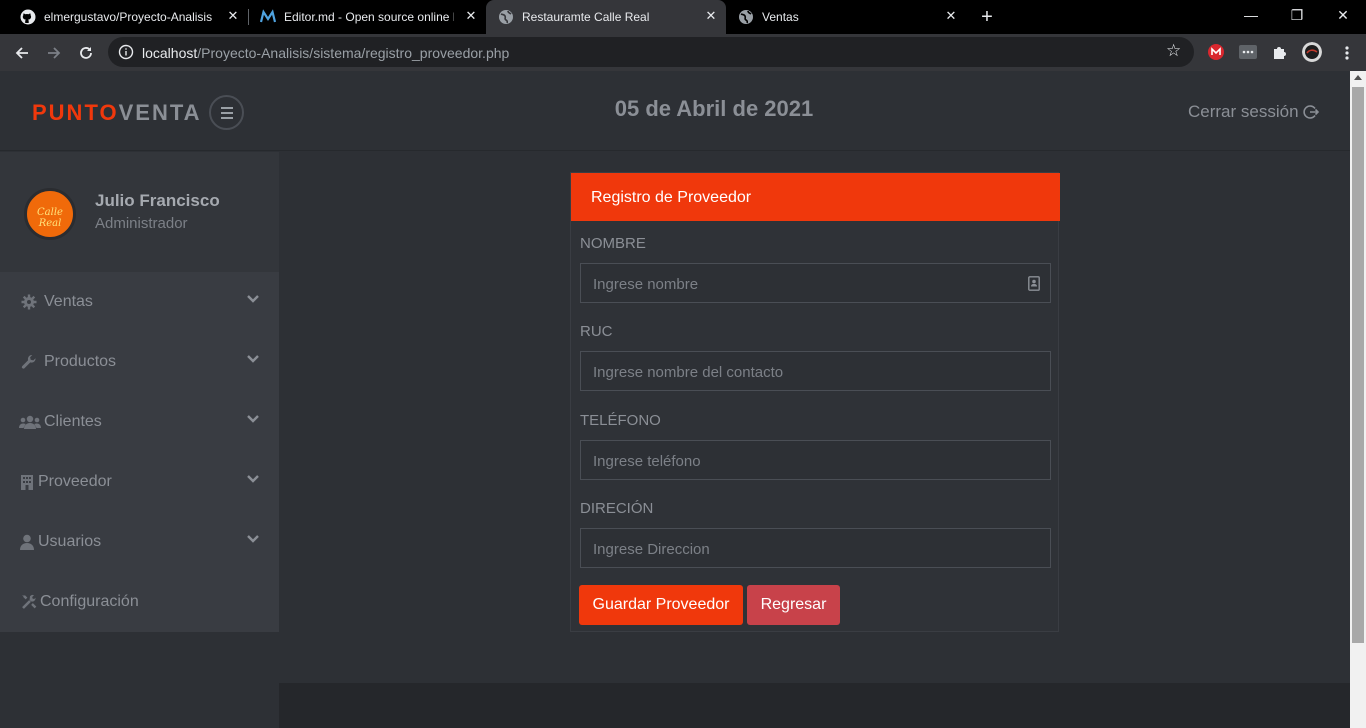 The image size is (1366, 728). I want to click on back-button, so click(22, 53).